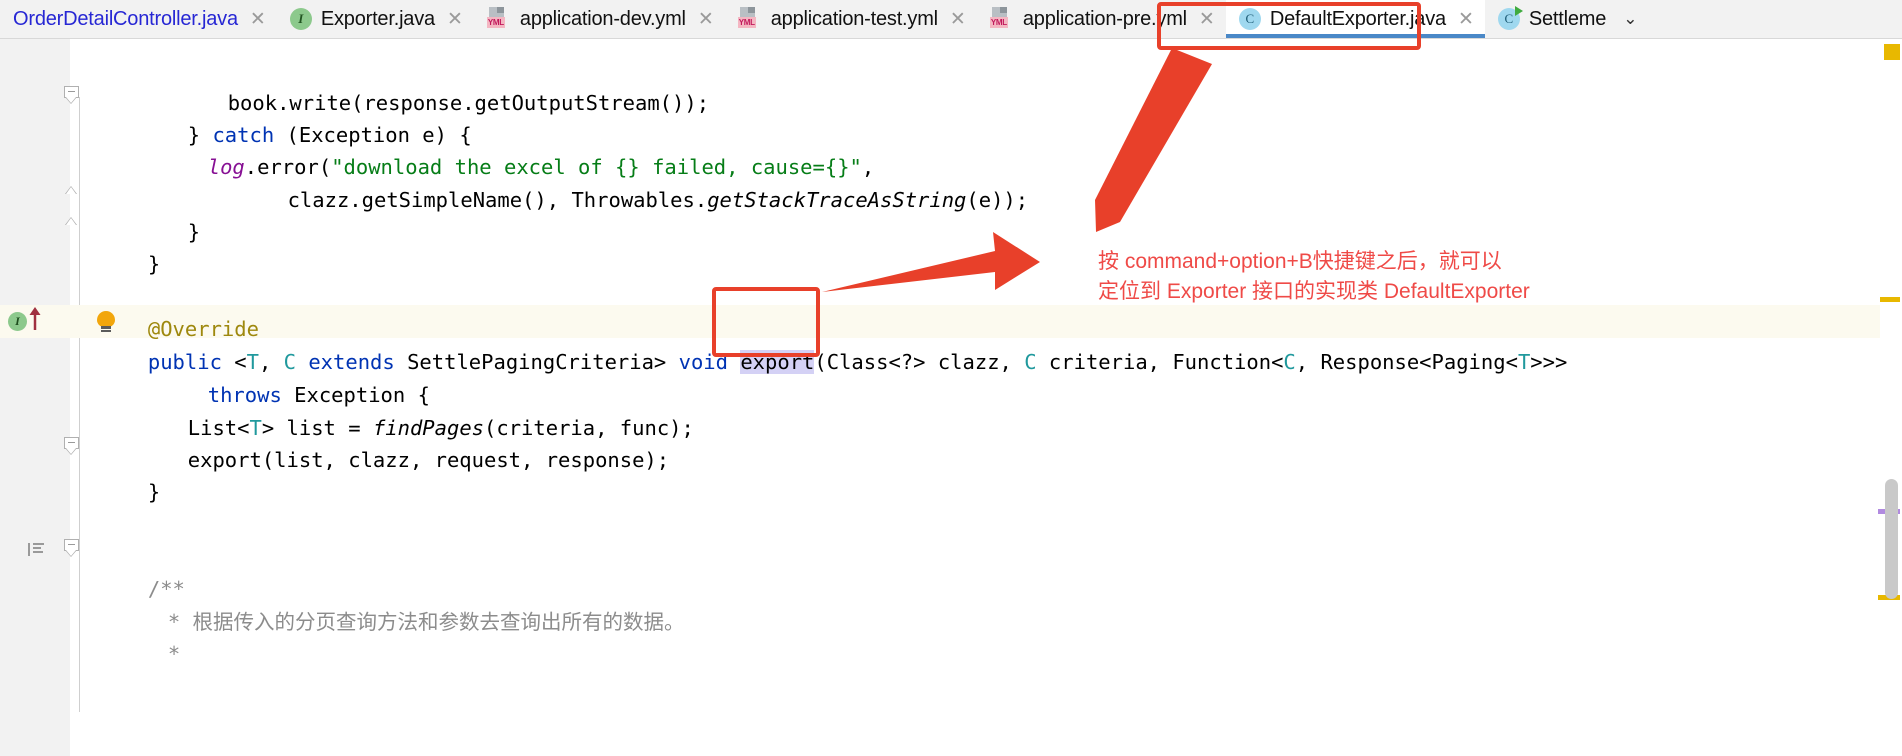 The image size is (1902, 756). I want to click on tab-OrderDetailController: OrderDetailController.java ✕, so click(138, 19).